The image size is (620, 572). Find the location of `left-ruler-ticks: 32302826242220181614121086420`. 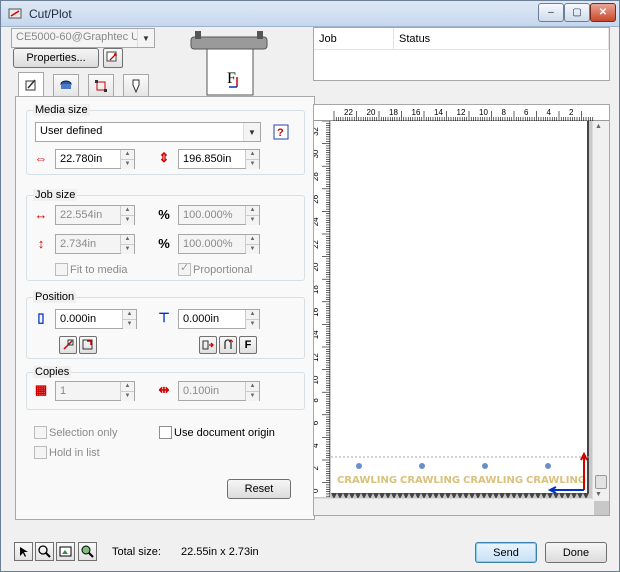

left-ruler-ticks: 32302826242220181614121086420 is located at coordinates (322, 308).